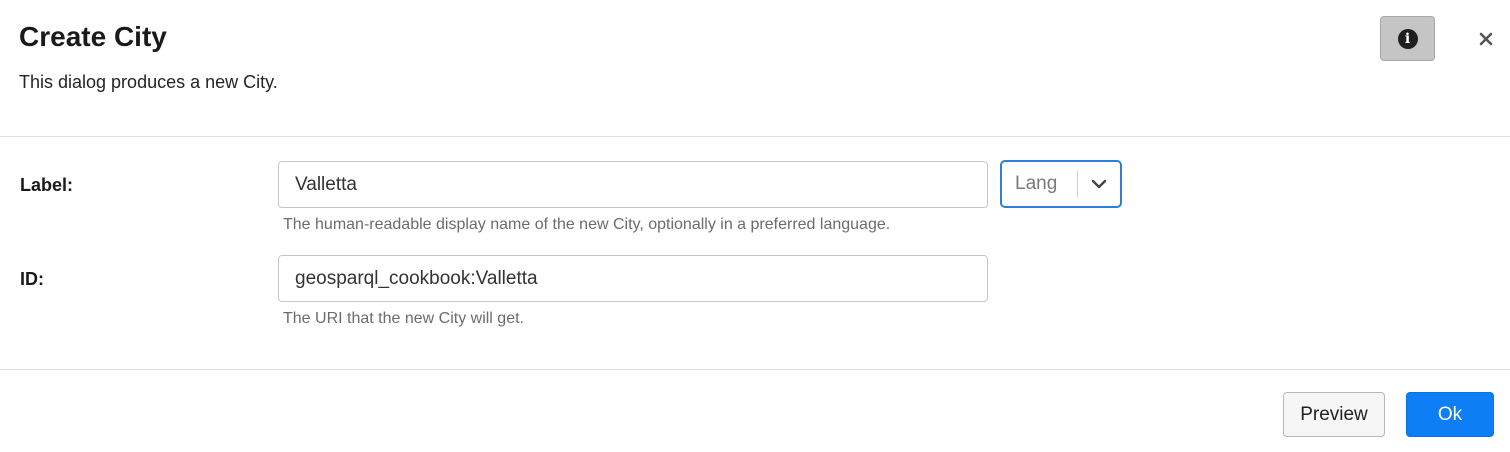 Image resolution: width=1510 pixels, height=452 pixels. I want to click on info-icon: i, so click(1407, 38).